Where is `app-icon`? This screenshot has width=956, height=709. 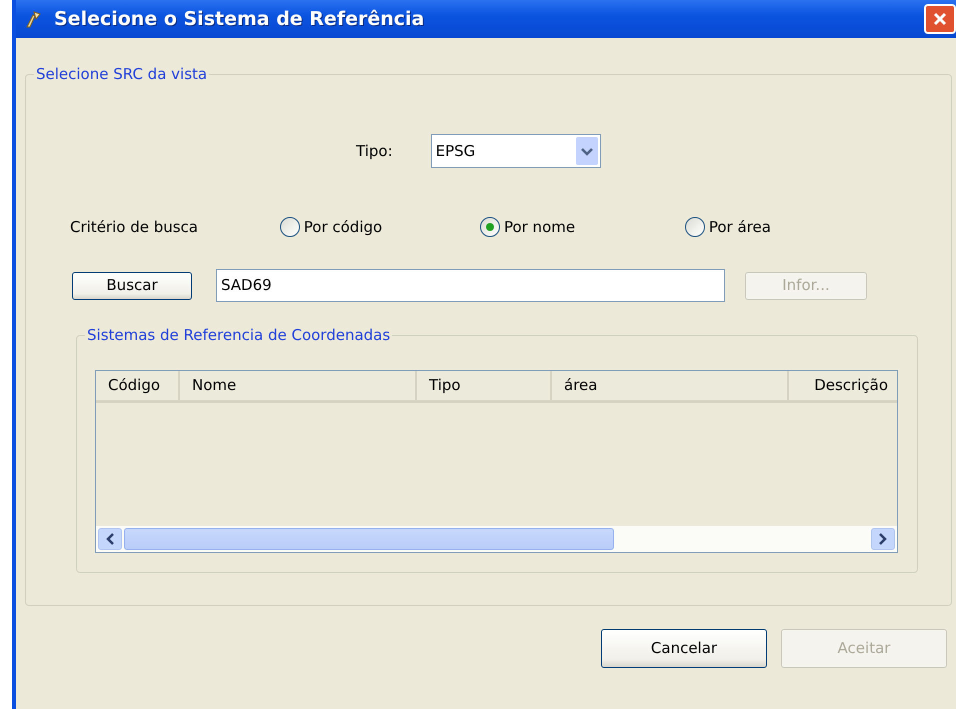 app-icon is located at coordinates (34, 19).